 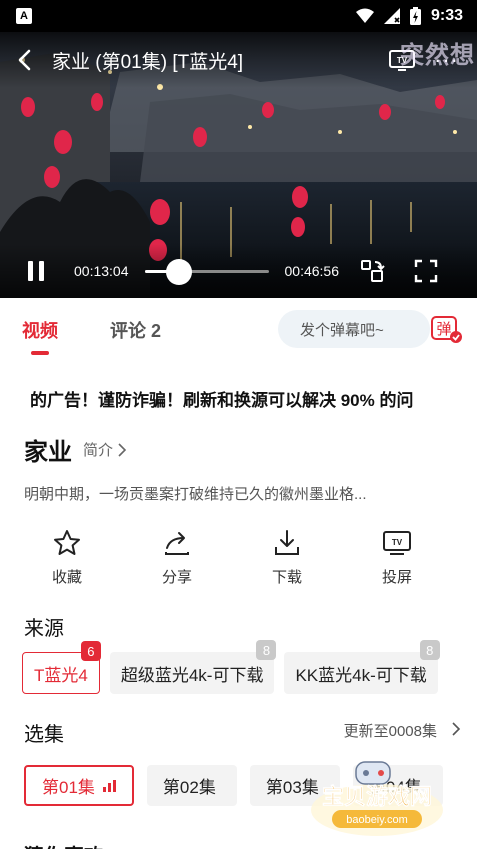 I want to click on video-title: 家业 (第01集) [T蓝光4], so click(x=148, y=62).